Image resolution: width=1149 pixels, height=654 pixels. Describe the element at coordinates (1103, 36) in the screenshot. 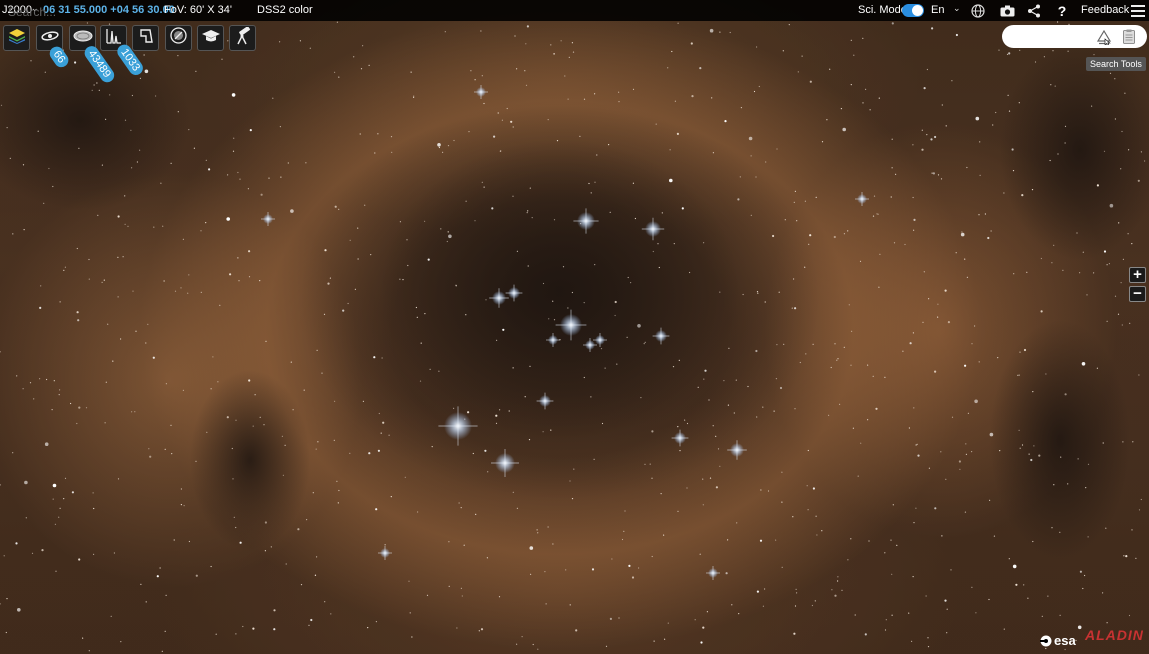

I see `search-tools-triangle-icon` at that location.